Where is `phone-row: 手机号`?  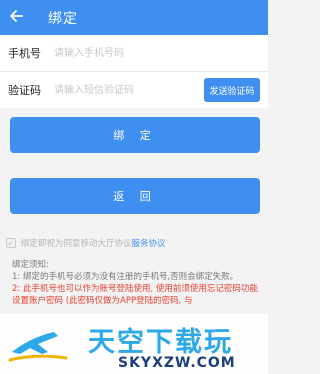 phone-row: 手机号 is located at coordinates (134, 53).